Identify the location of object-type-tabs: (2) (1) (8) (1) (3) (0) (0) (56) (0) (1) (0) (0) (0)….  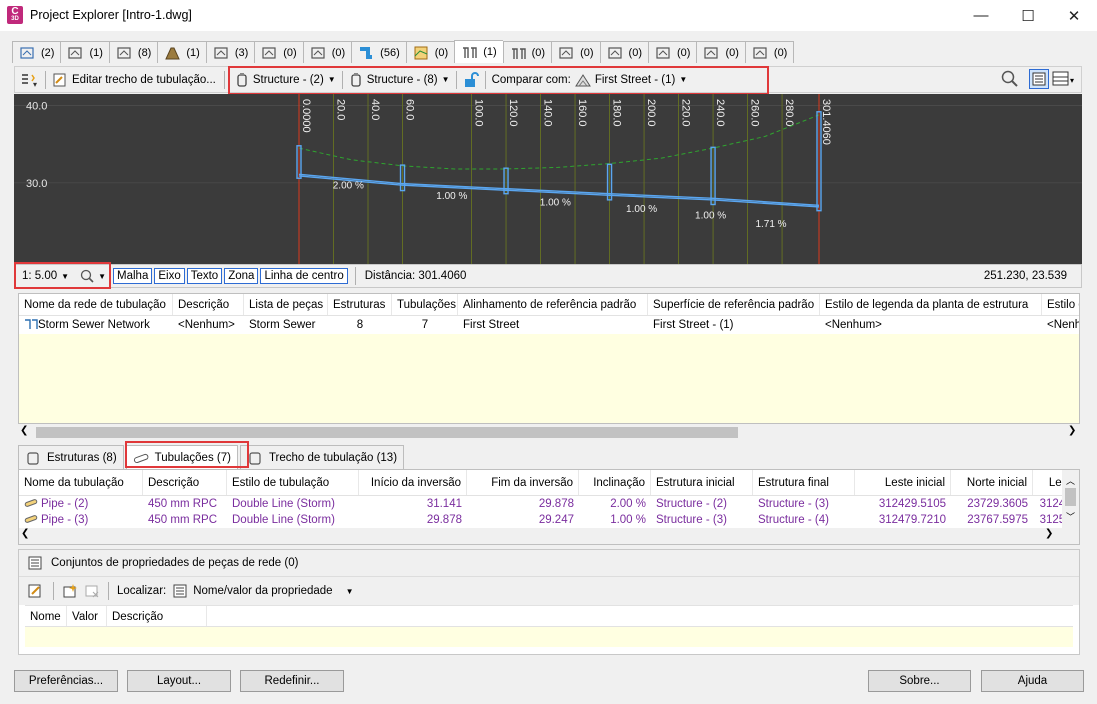
(403, 51).